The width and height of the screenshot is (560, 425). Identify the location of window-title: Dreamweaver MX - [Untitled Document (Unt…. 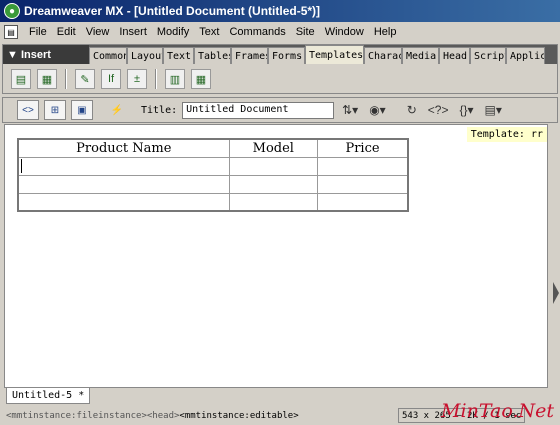
(172, 11).